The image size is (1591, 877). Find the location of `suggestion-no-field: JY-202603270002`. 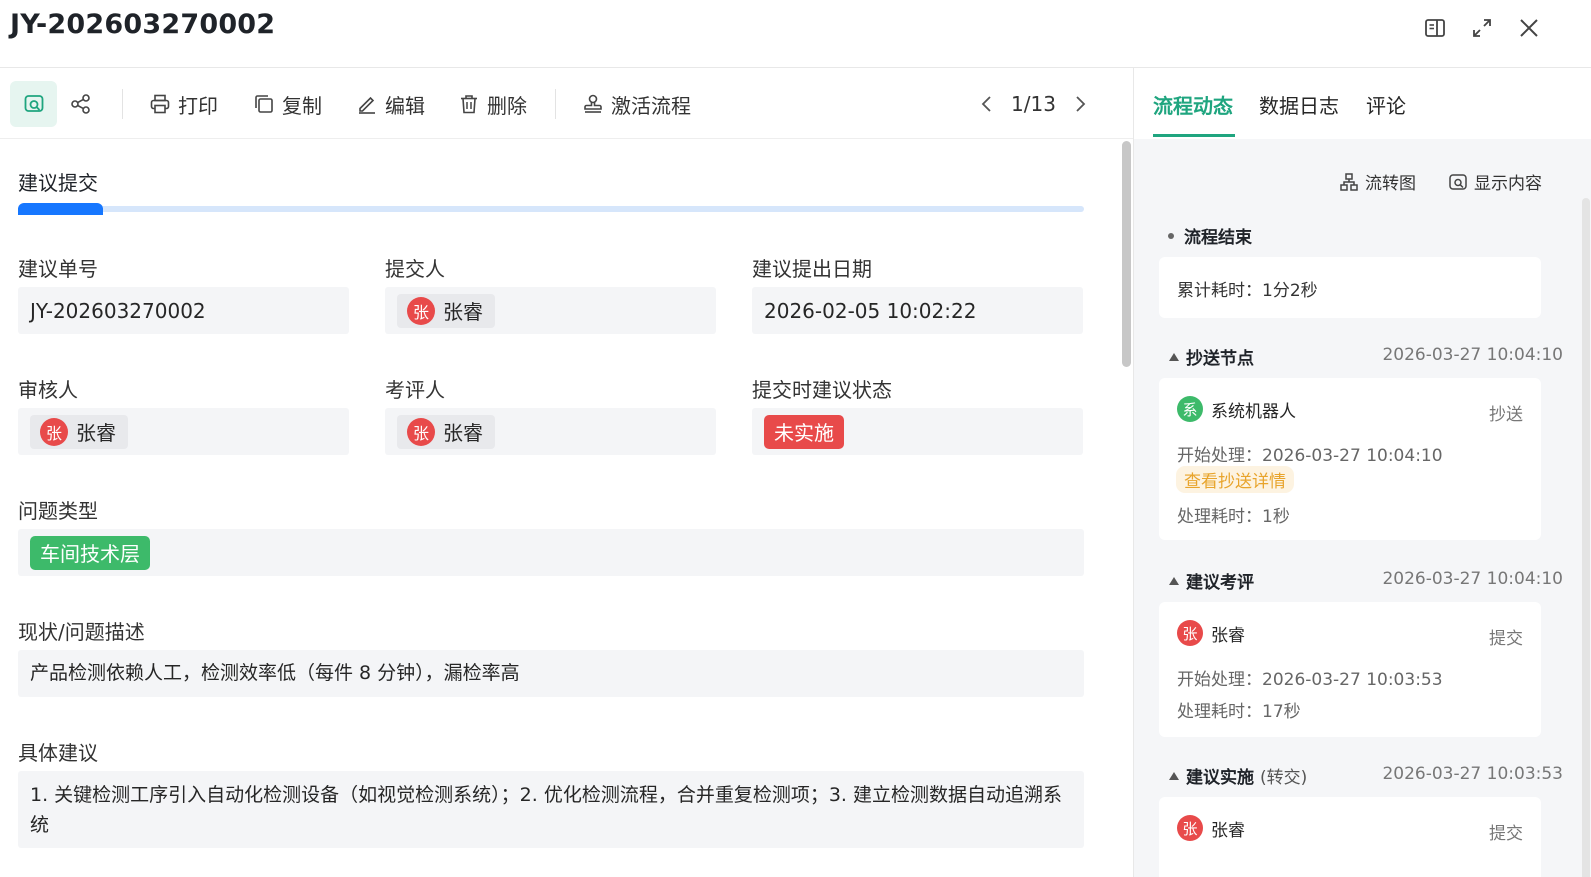

suggestion-no-field: JY-202603270002 is located at coordinates (183, 310).